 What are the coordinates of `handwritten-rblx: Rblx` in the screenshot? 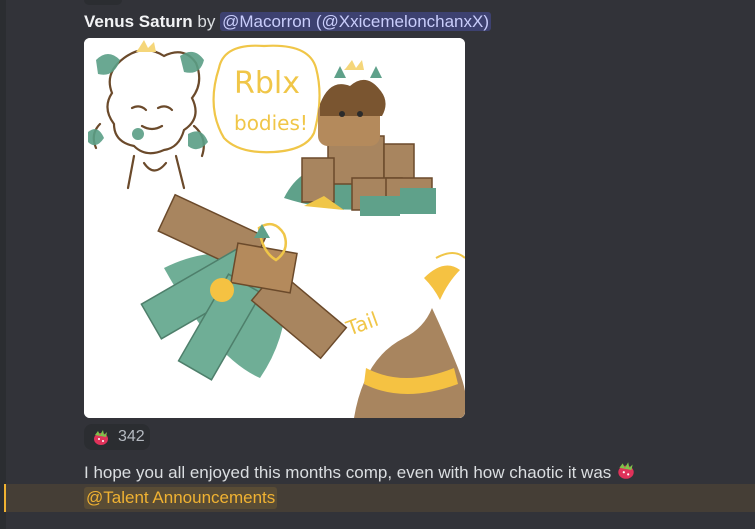 It's located at (267, 83).